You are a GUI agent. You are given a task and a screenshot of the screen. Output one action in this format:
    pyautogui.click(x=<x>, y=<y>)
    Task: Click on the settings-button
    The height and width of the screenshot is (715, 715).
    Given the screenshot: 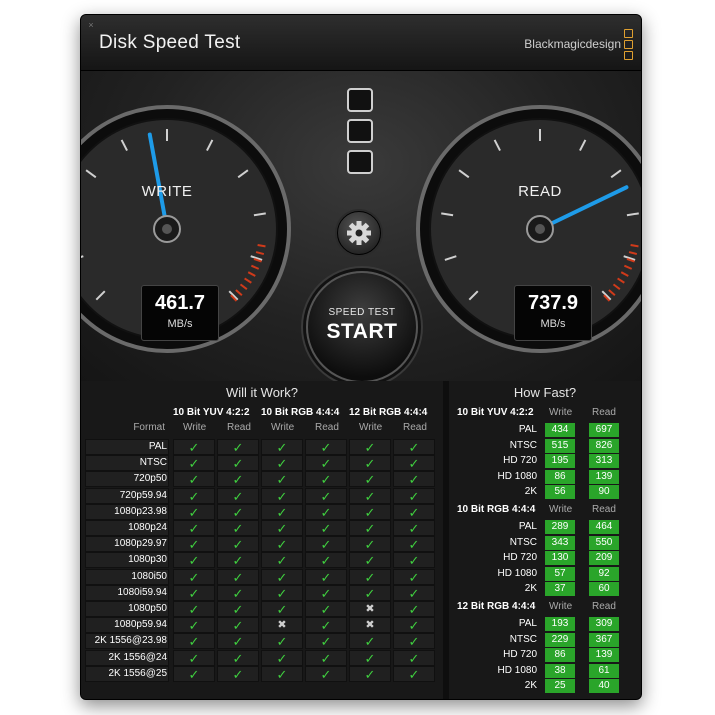 What is the action you would take?
    pyautogui.click(x=359, y=233)
    